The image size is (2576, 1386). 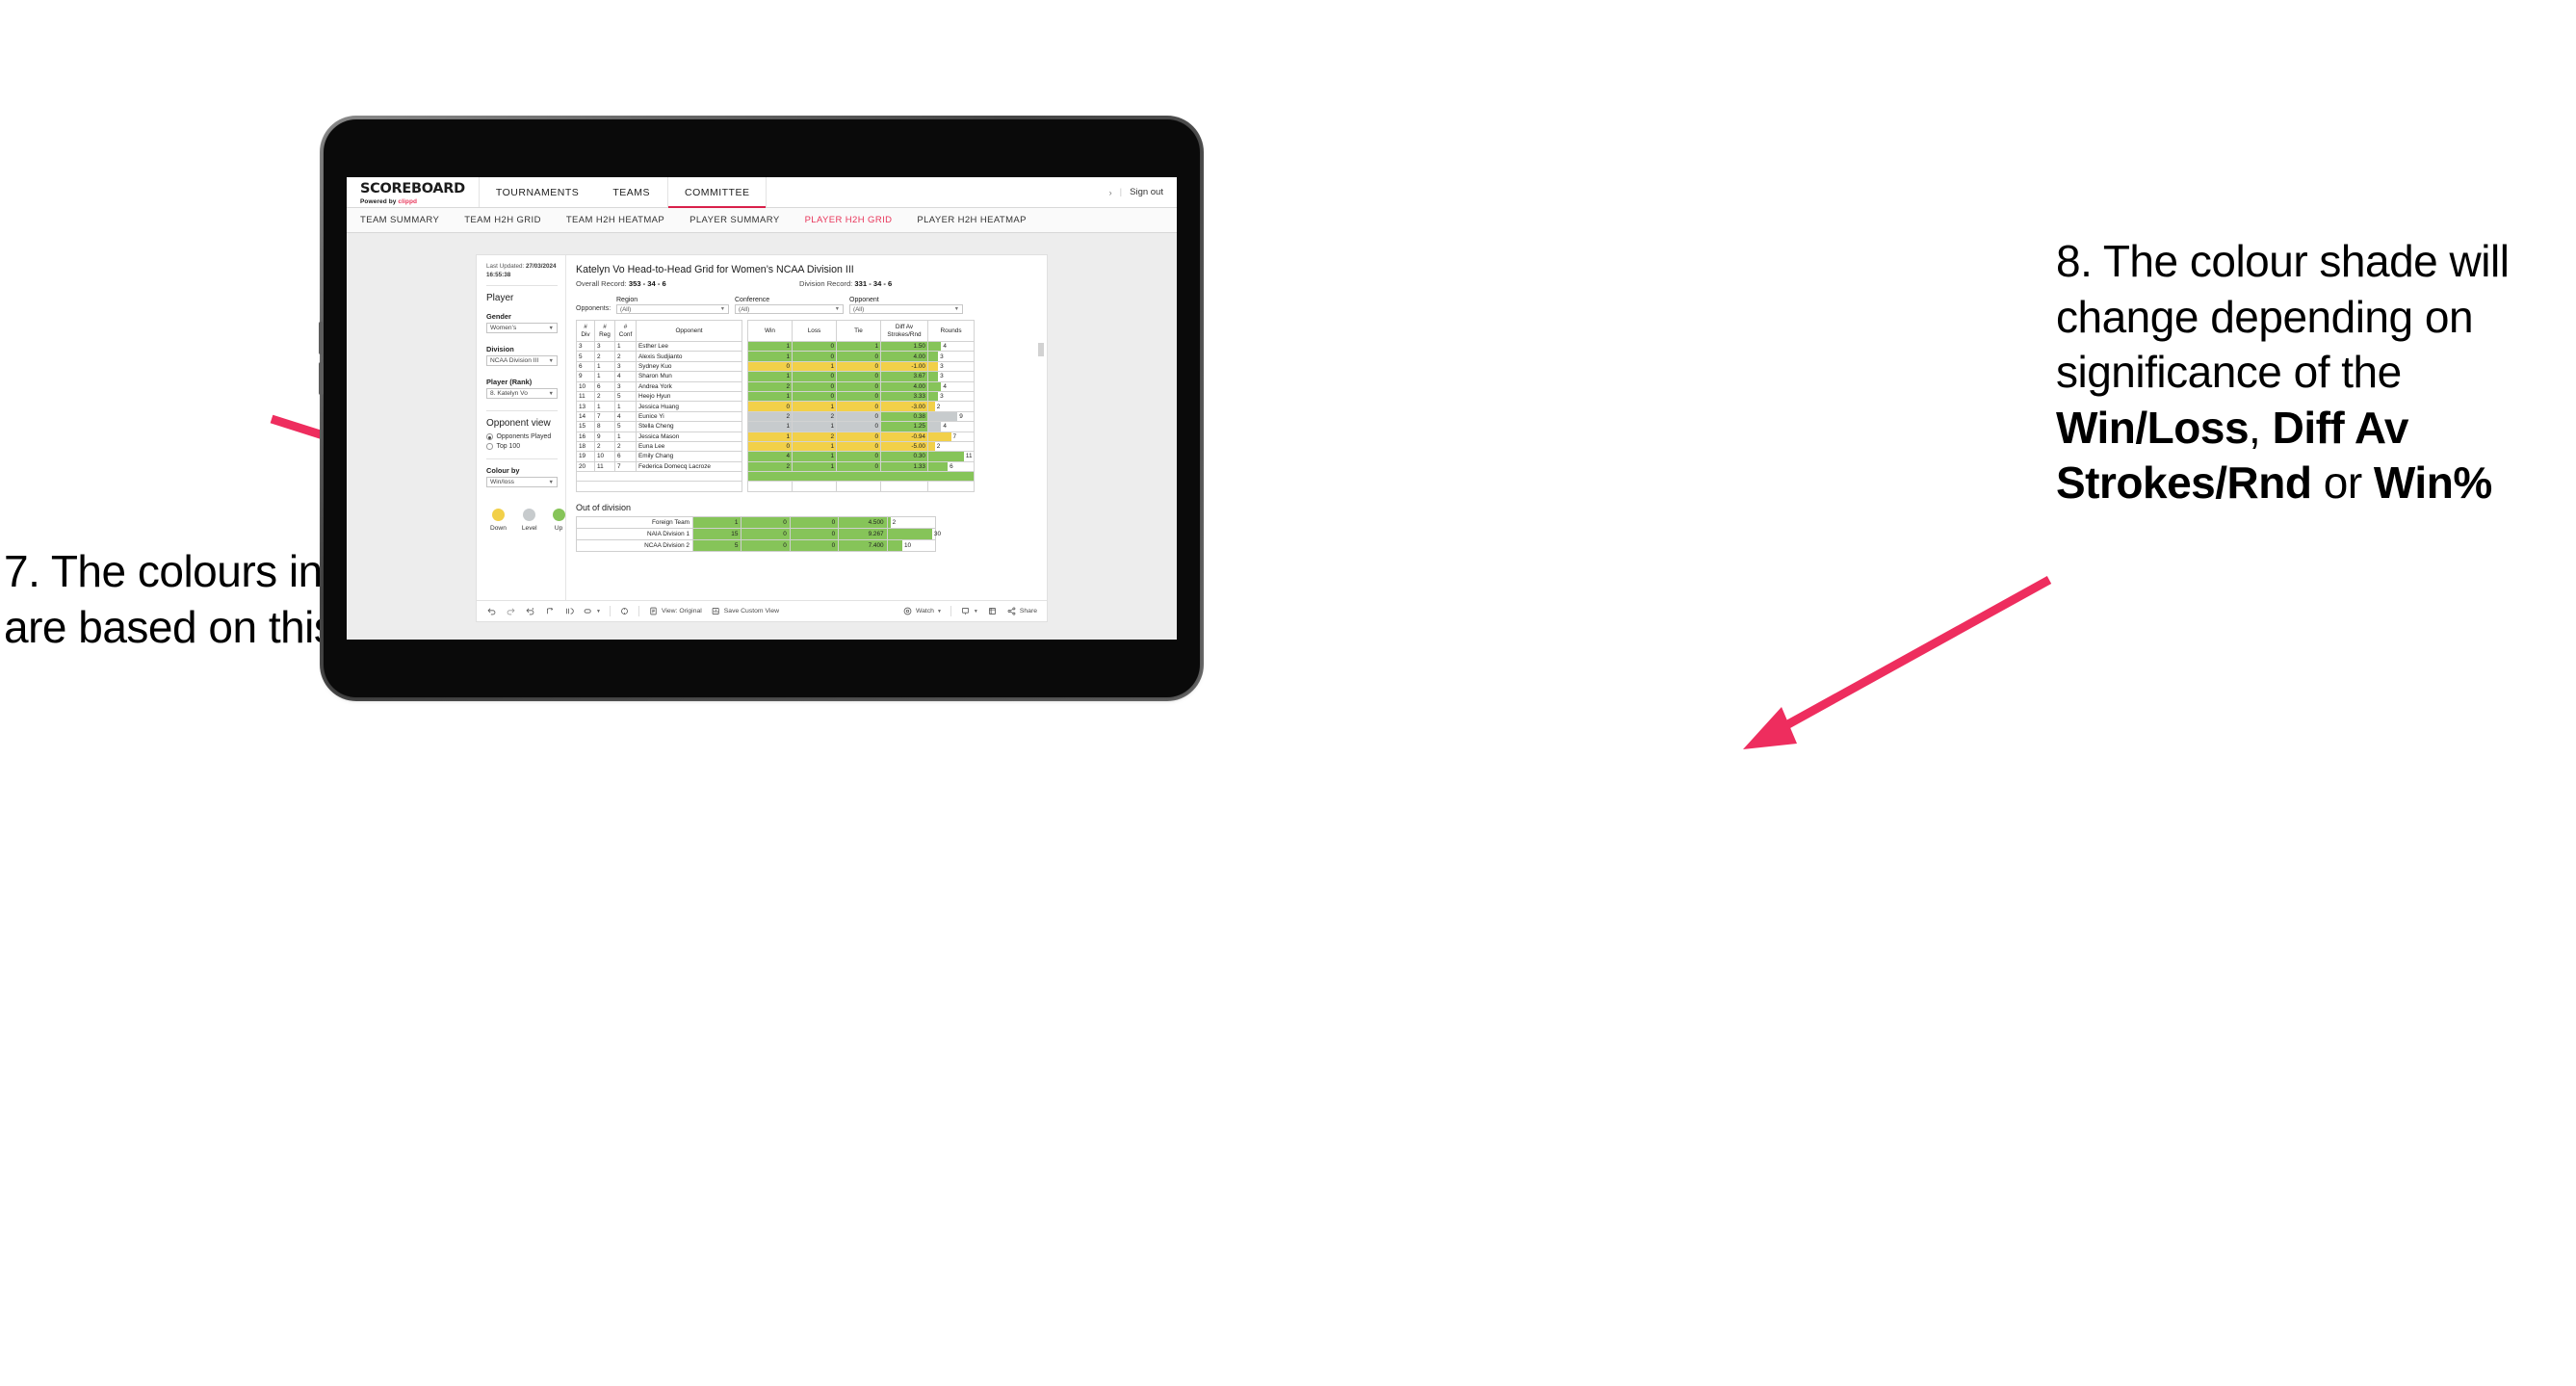 I want to click on watch-dropdown: Watch ▼, so click(x=922, y=611).